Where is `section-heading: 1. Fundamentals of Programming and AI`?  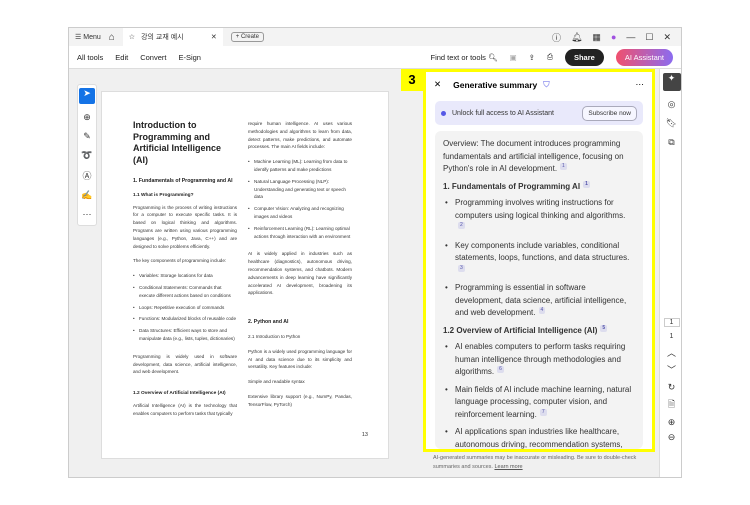
section-heading: 1. Fundamentals of Programming and AI is located at coordinates (183, 181).